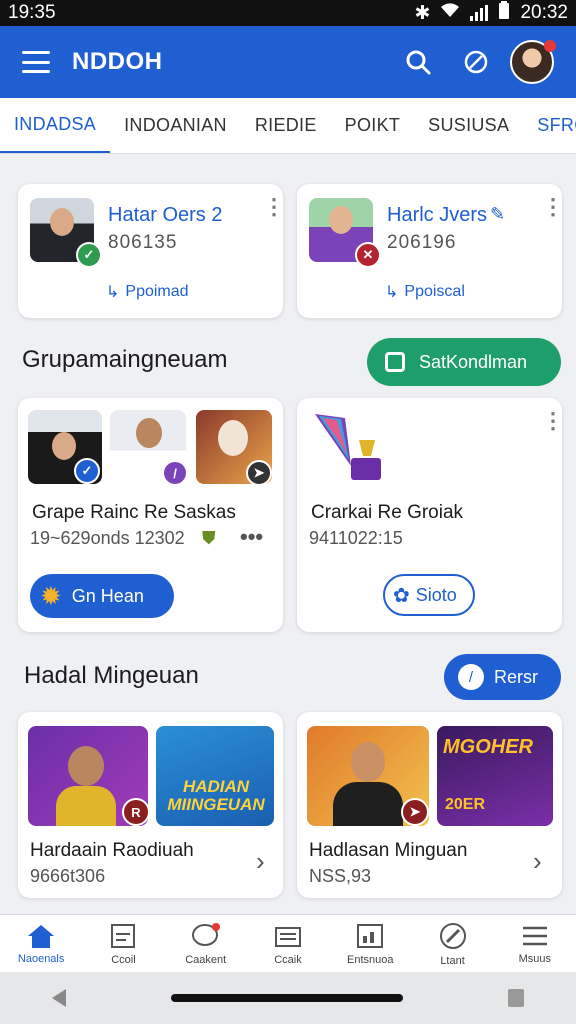 This screenshot has height=1024, width=576. What do you see at coordinates (422, 13) in the screenshot?
I see `bluetooth-icon: ✱` at bounding box center [422, 13].